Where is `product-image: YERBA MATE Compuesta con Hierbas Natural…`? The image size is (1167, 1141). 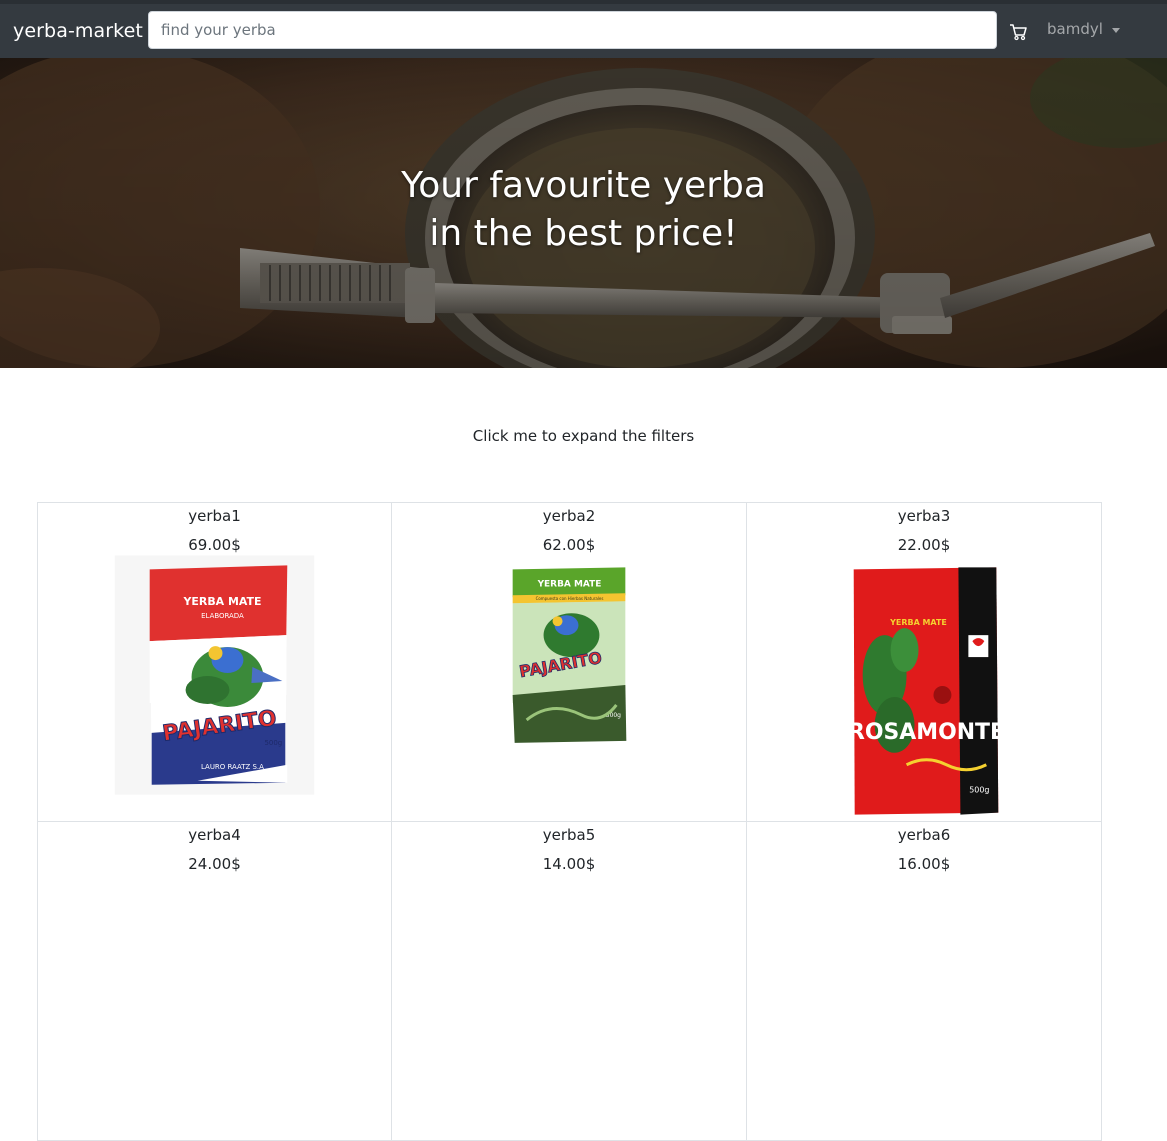 product-image: YERBA MATE Compuesta con Hierbas Natural… is located at coordinates (569, 655).